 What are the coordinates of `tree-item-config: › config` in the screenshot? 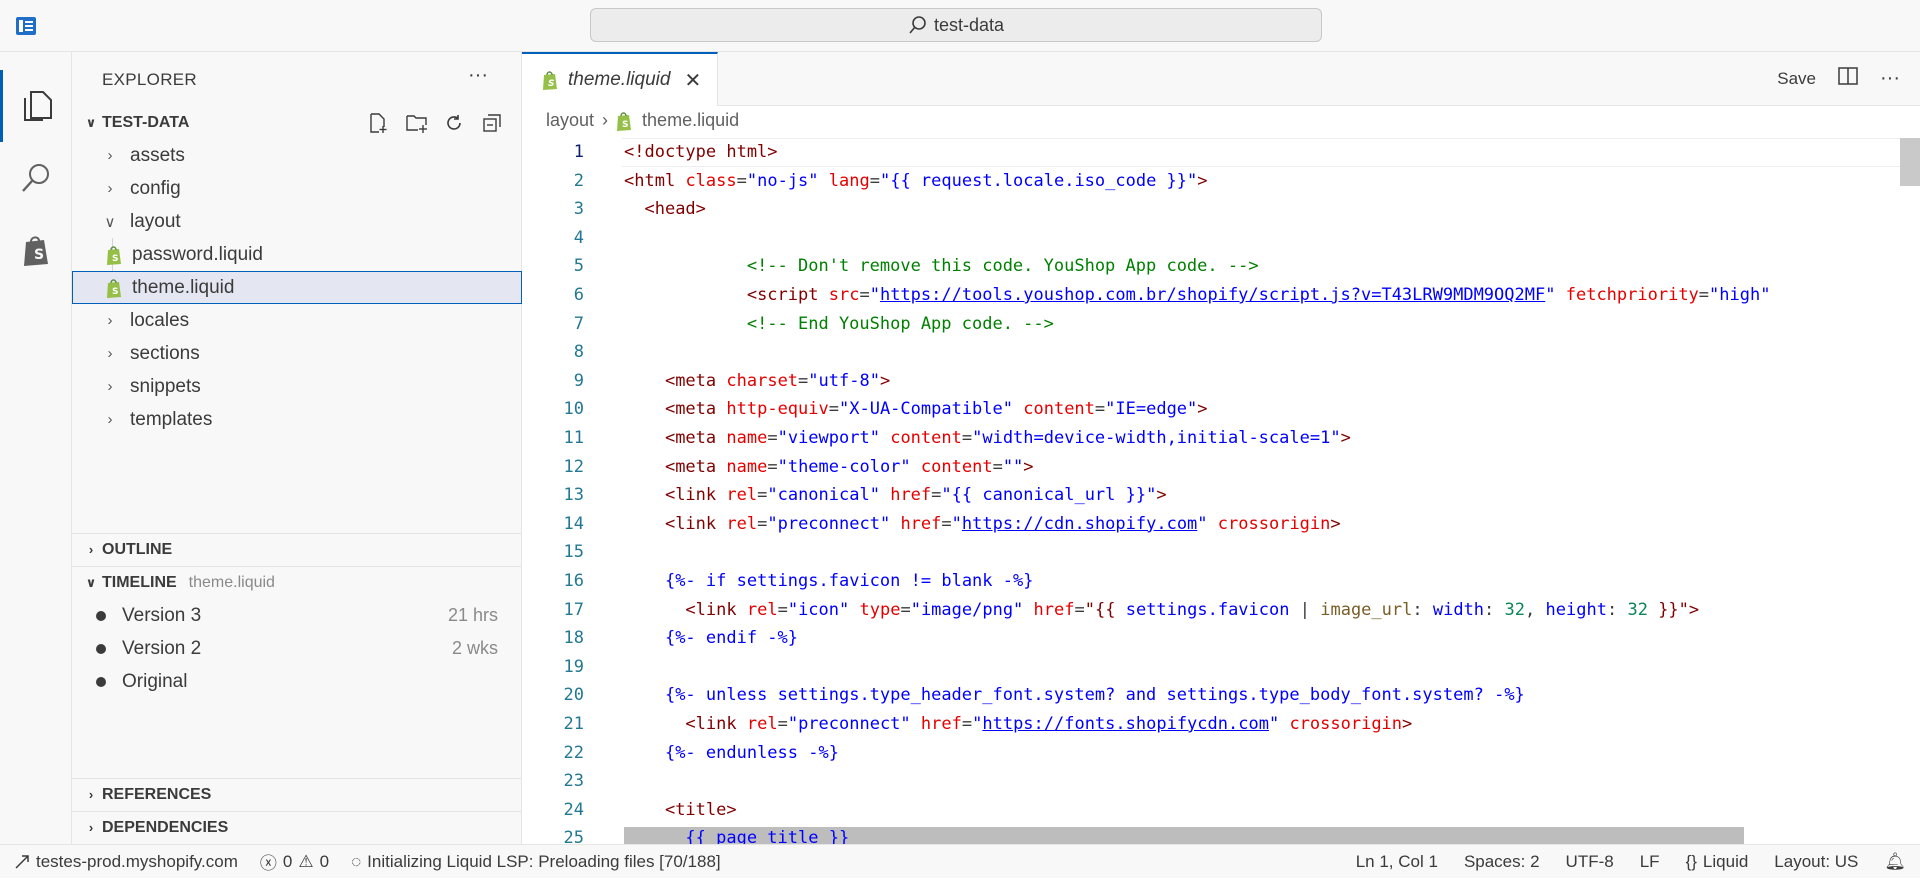 It's located at (297, 188).